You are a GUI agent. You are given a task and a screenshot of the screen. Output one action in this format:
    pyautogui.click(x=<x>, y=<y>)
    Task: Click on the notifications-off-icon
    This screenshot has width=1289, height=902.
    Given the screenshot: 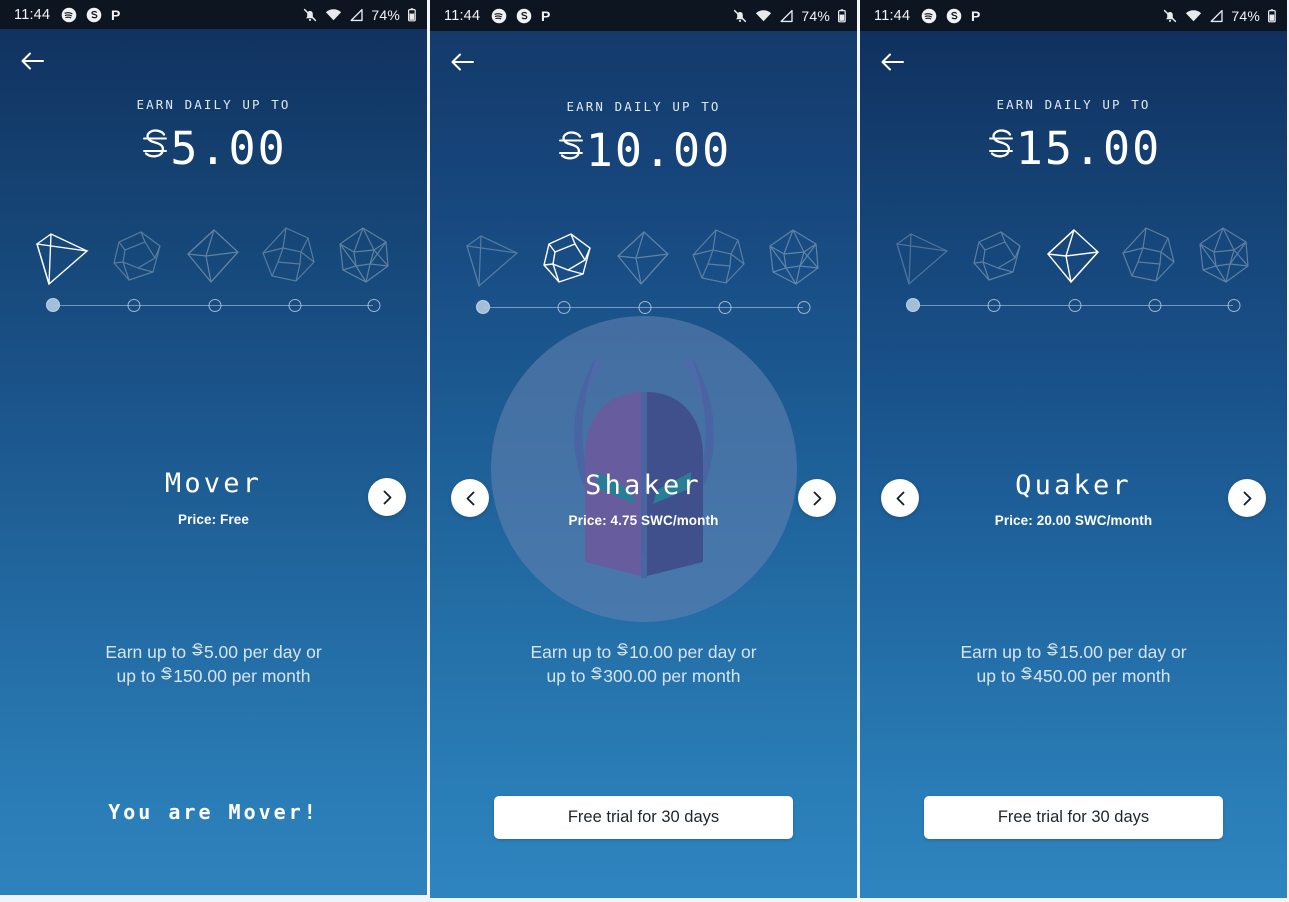 What is the action you would take?
    pyautogui.click(x=740, y=15)
    